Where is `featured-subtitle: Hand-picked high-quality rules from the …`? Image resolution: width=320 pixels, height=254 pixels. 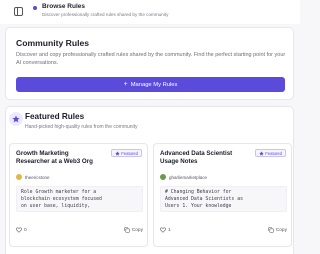
featured-subtitle: Hand-picked high-quality rules from the … is located at coordinates (81, 127).